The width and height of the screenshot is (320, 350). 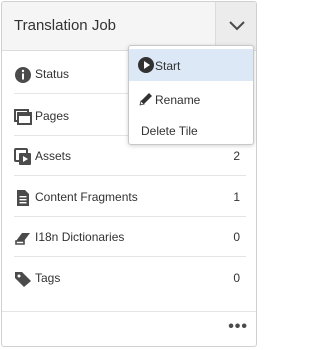 I want to click on menu-item-start: Start, so click(x=191, y=65).